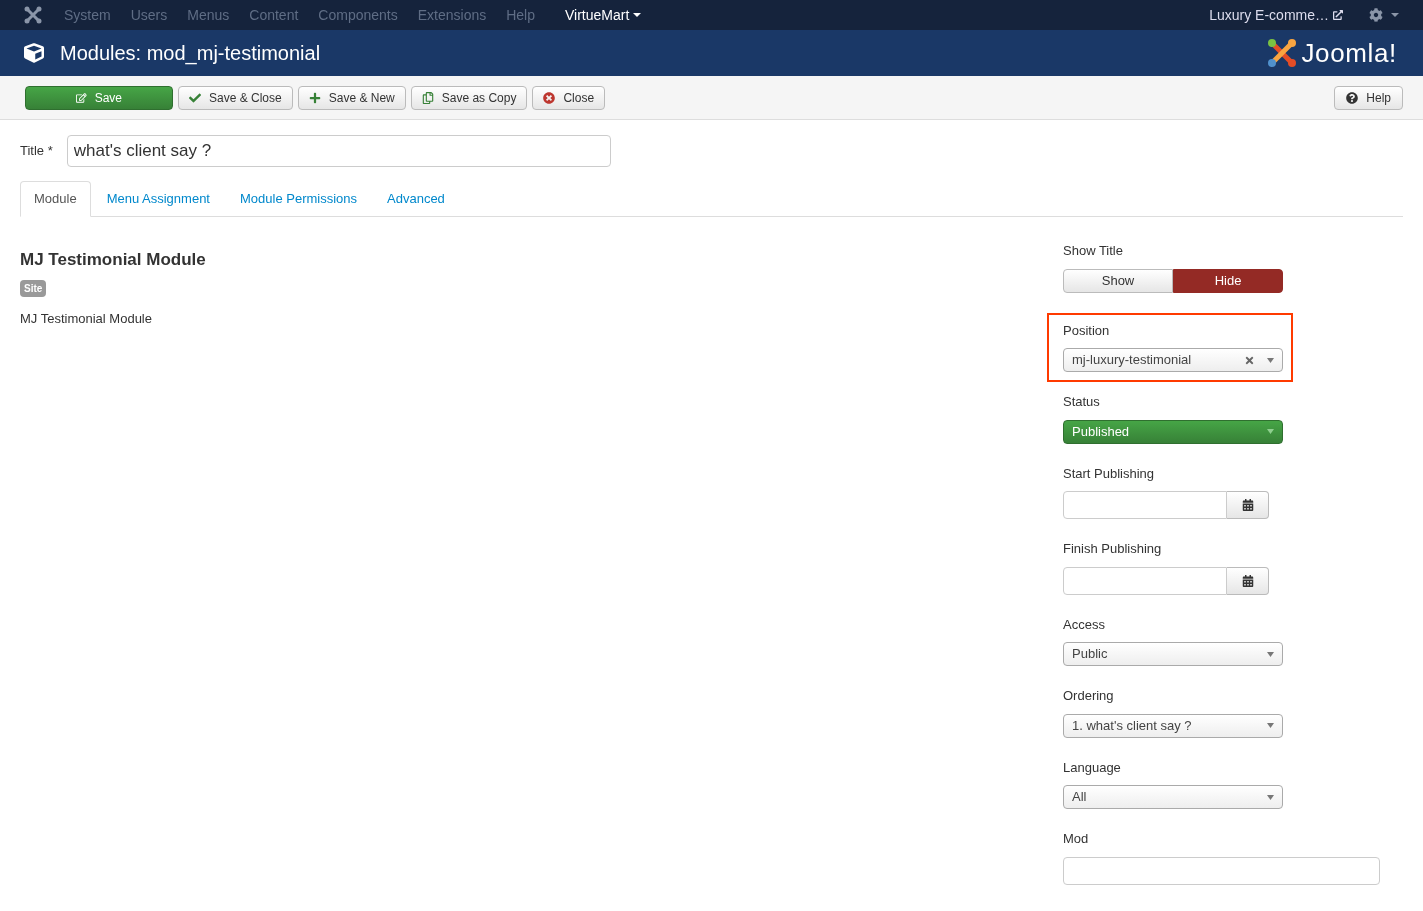 The width and height of the screenshot is (1423, 911). Describe the element at coordinates (1092, 767) in the screenshot. I see `field-label: Language` at that location.